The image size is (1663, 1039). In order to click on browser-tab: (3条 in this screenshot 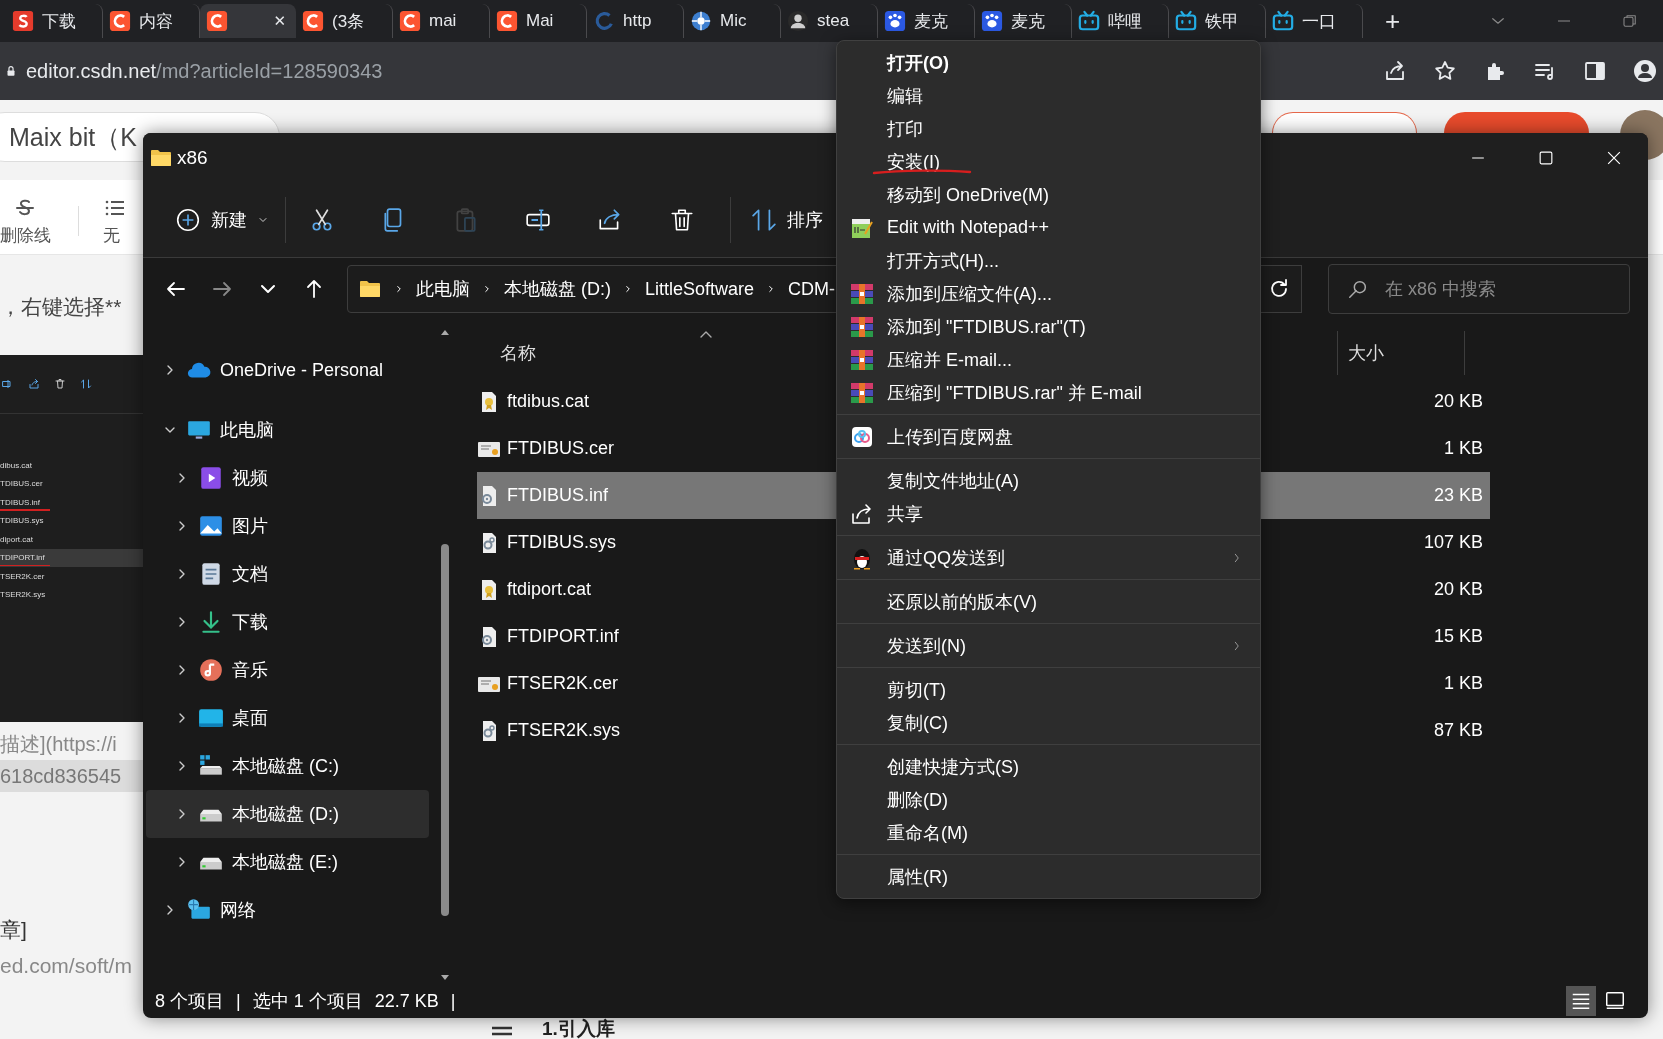, I will do `click(344, 21)`.